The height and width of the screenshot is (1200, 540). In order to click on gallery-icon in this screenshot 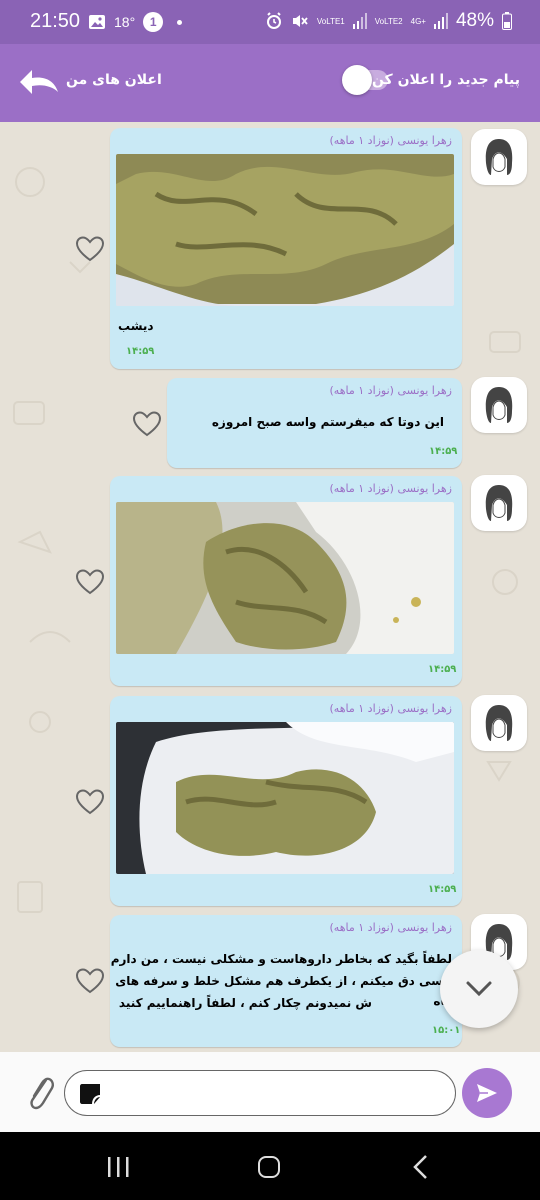, I will do `click(97, 22)`.